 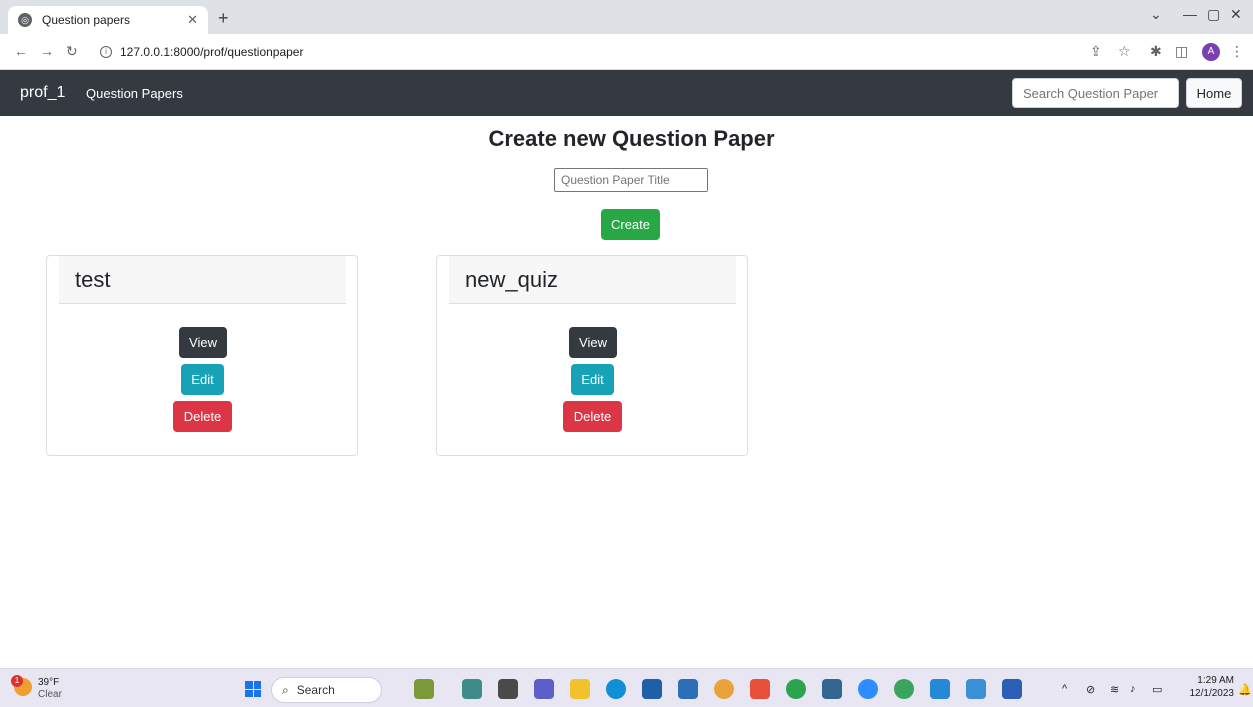 What do you see at coordinates (1133, 689) in the screenshot?
I see `volume-icon: ♪` at bounding box center [1133, 689].